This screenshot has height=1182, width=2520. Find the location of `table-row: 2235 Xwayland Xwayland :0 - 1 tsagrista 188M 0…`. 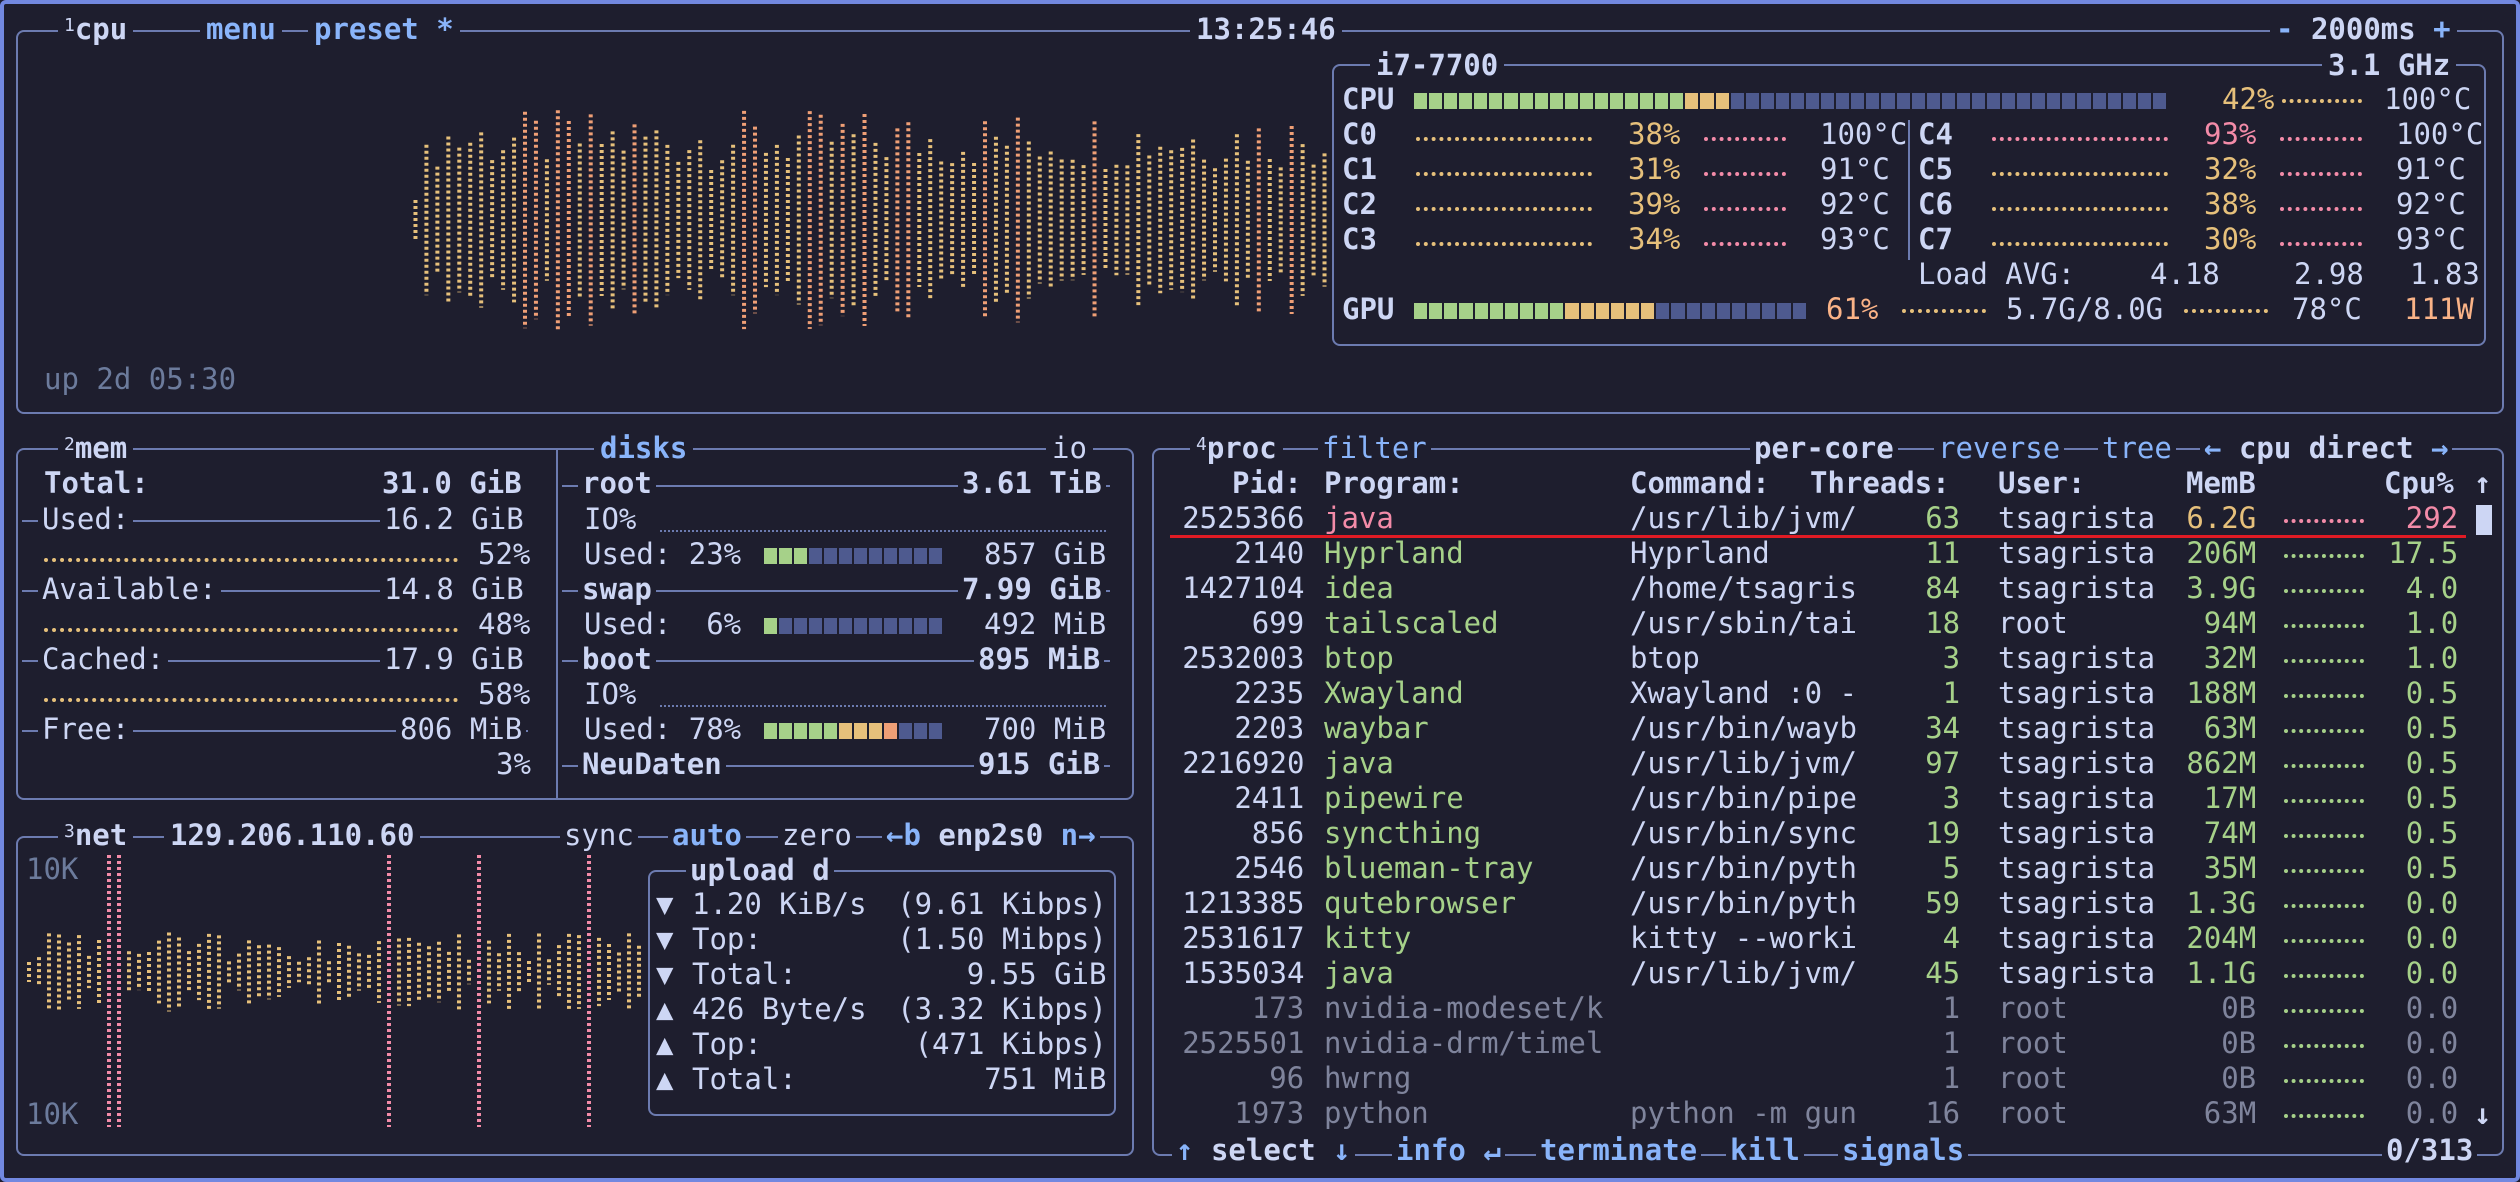

table-row: 2235 Xwayland Xwayland :0 - 1 tsagrista 188M 0… is located at coordinates (1260, 693).